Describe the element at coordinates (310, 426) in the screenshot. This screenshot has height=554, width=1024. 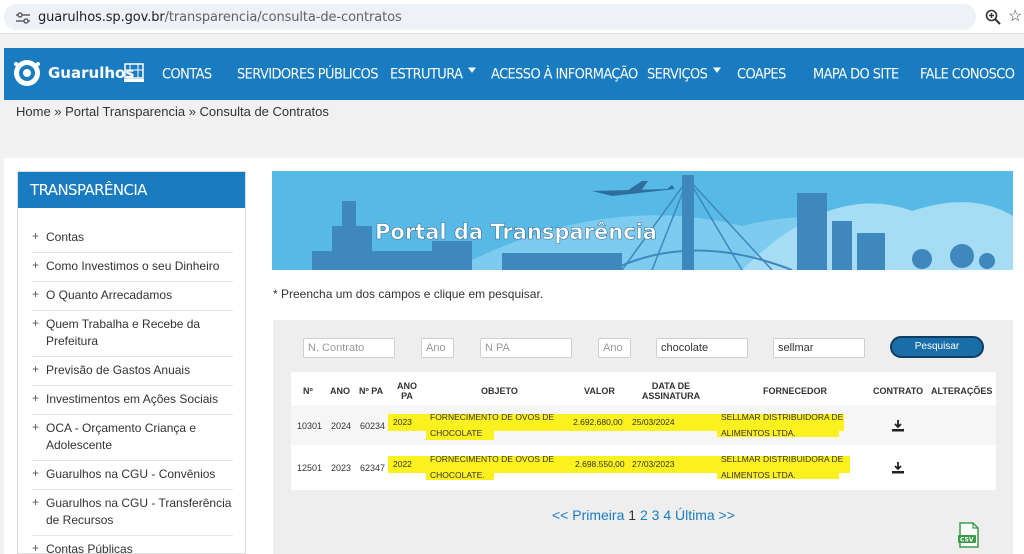
I see `row-1-n: 10301` at that location.